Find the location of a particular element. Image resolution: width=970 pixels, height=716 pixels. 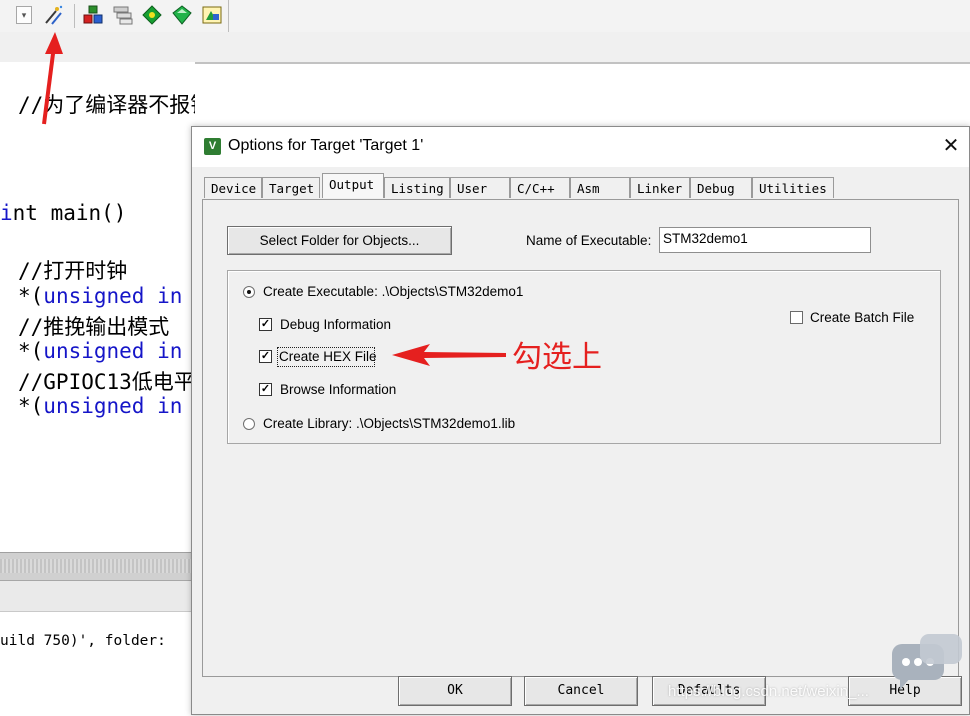

create-batch-file-label: Create Batch File is located at coordinates (862, 317).